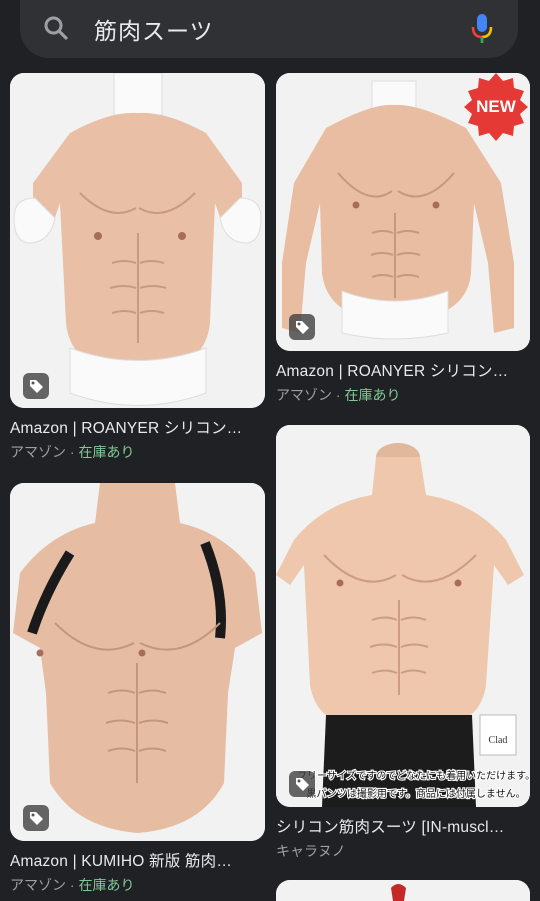 This screenshot has height=901, width=540. What do you see at coordinates (413, 775) in the screenshot?
I see `svg-text: フリーサイズですのでどなたにも着用いただけます。` at bounding box center [413, 775].